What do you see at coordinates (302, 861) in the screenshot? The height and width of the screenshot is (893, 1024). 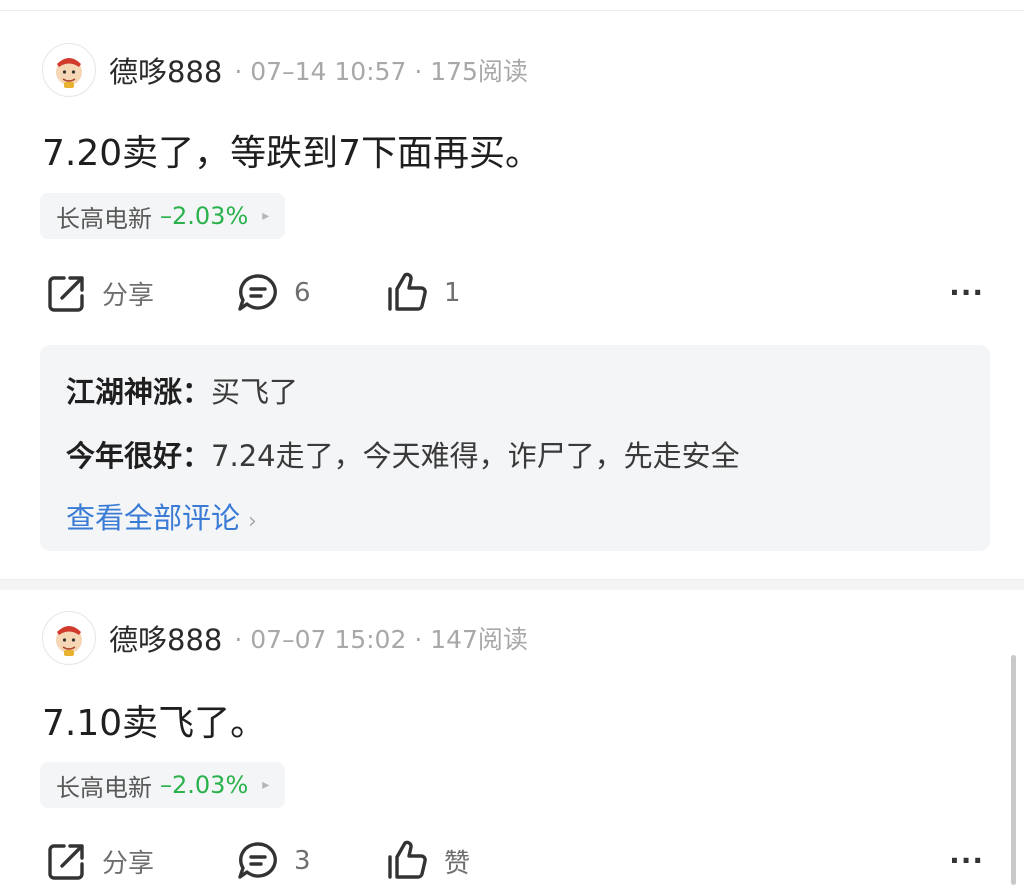 I see `comment-count: 3` at bounding box center [302, 861].